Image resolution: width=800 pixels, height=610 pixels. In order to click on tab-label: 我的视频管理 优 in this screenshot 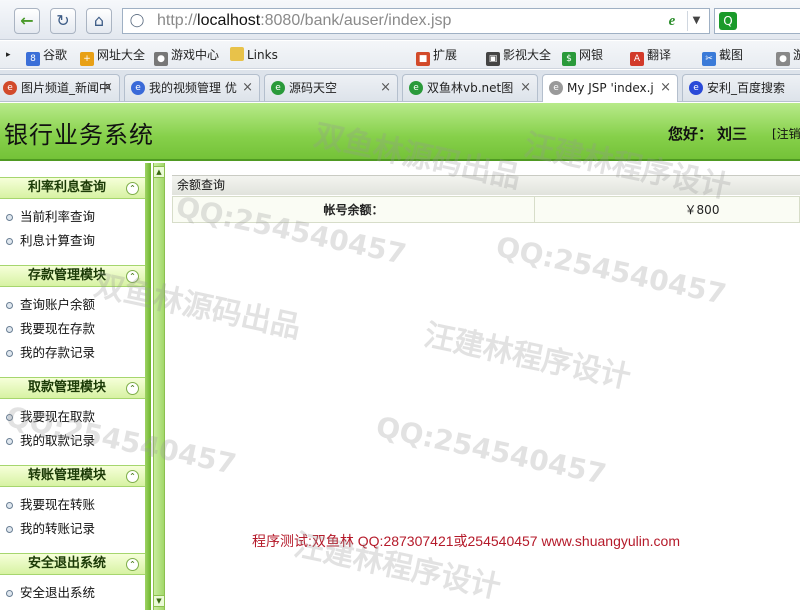, I will do `click(193, 88)`.